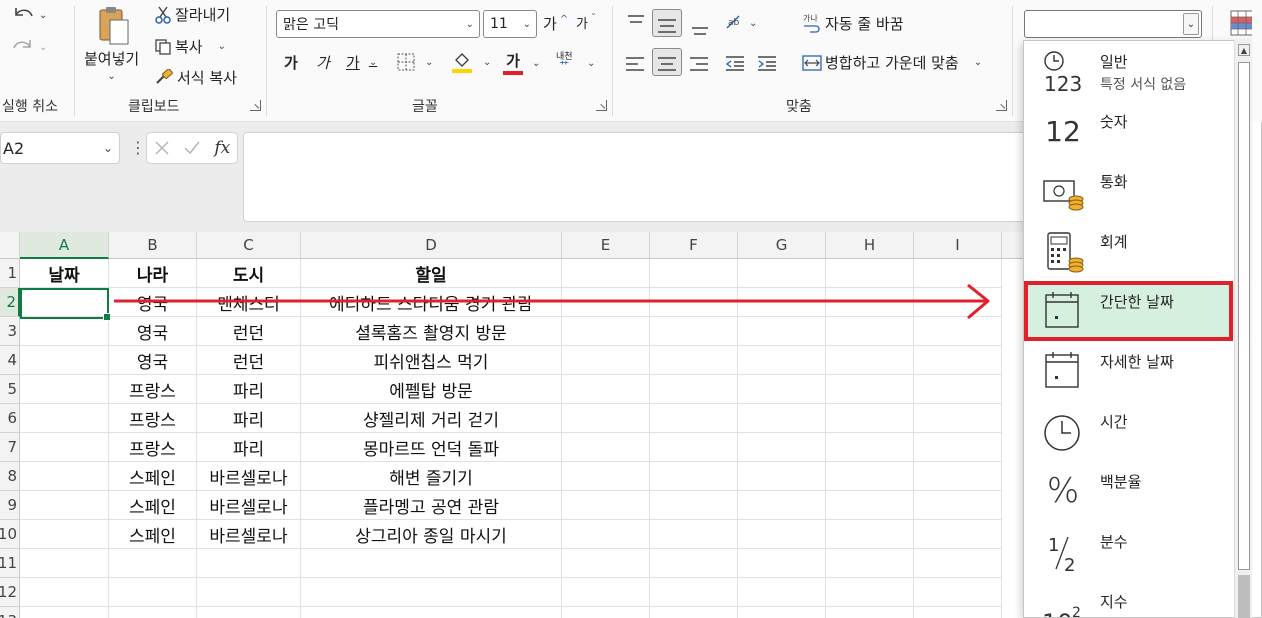 The width and height of the screenshot is (1262, 618). I want to click on cell-a3, so click(64, 331).